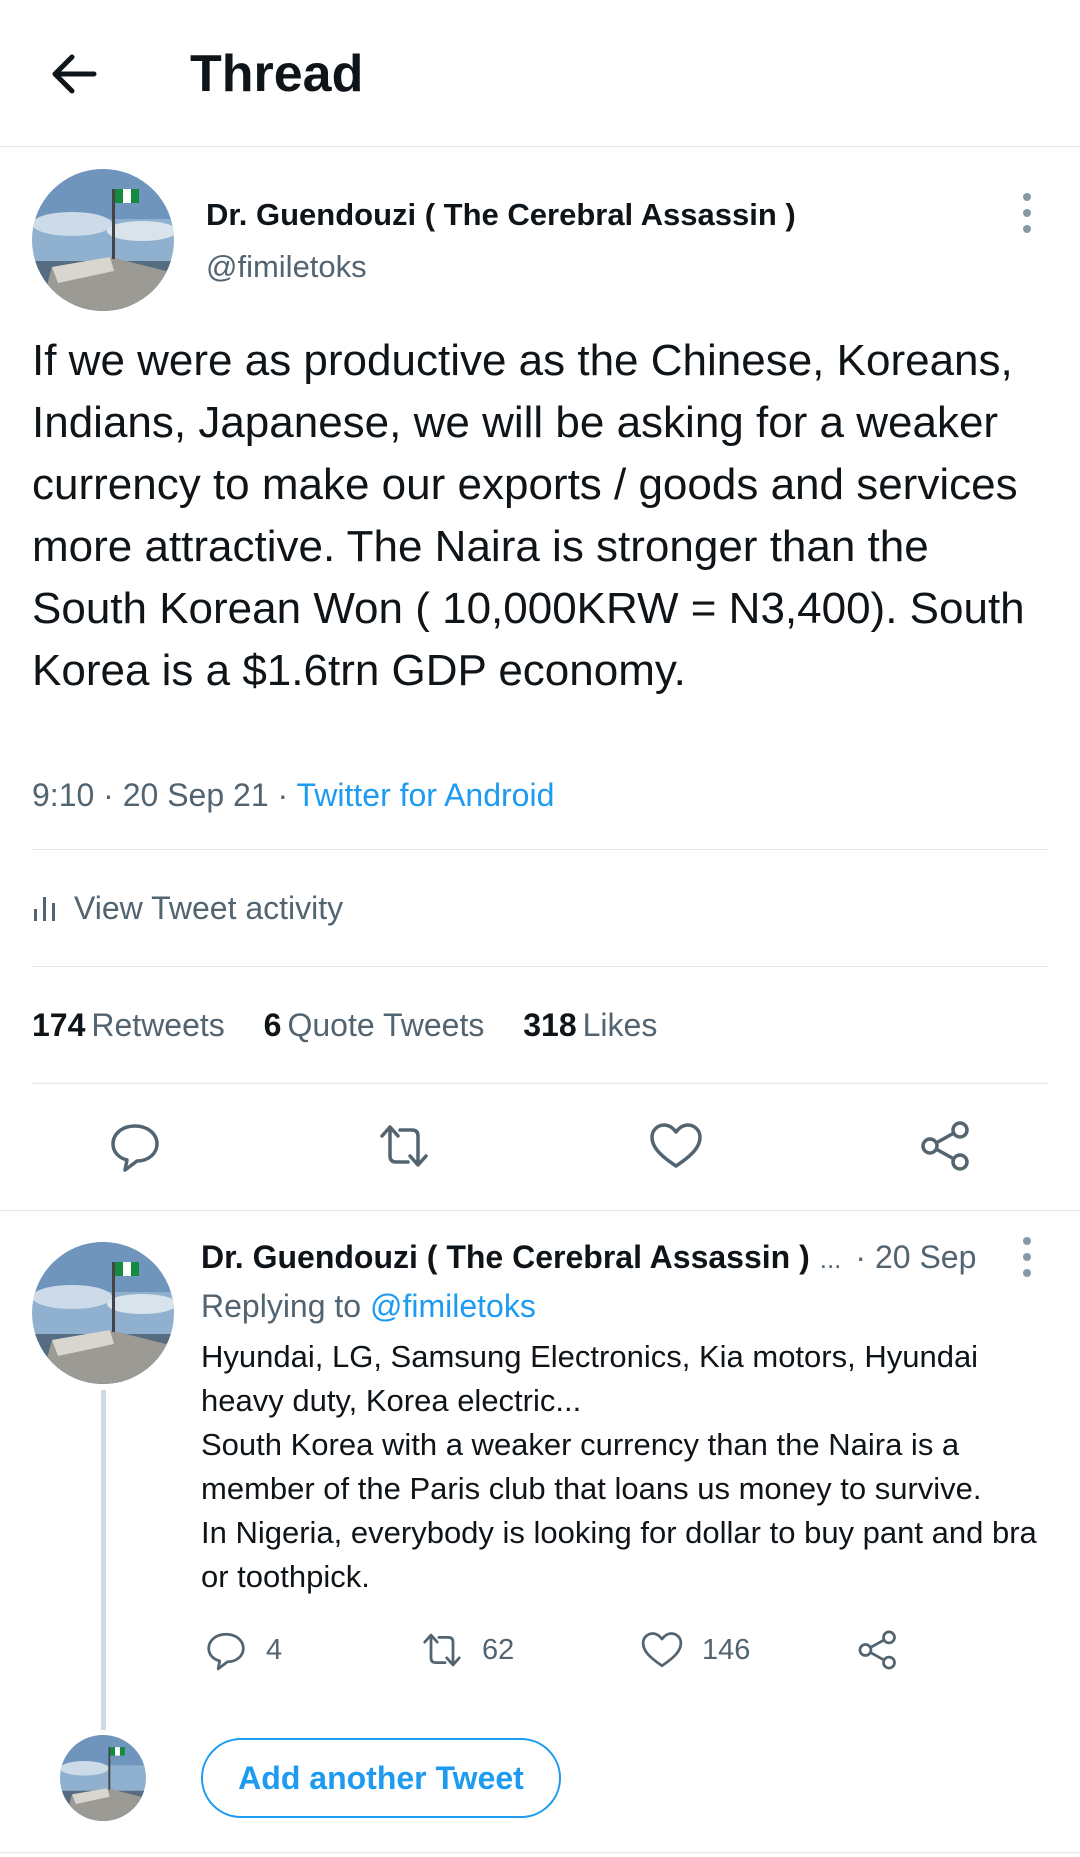 The width and height of the screenshot is (1080, 1857). What do you see at coordinates (368, 1306) in the screenshot?
I see `replying-to: Replying to @fimiletoks` at bounding box center [368, 1306].